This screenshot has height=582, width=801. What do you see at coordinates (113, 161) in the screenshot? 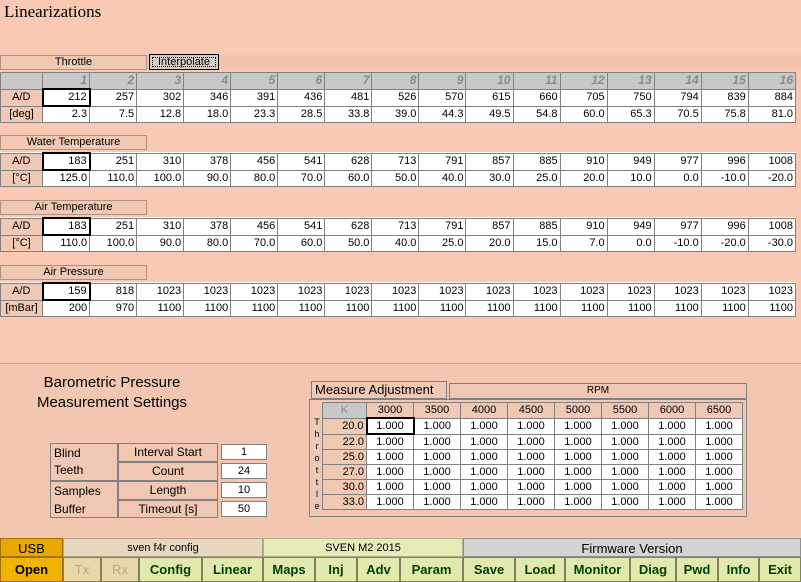
I see `water-row1-cell: 251` at bounding box center [113, 161].